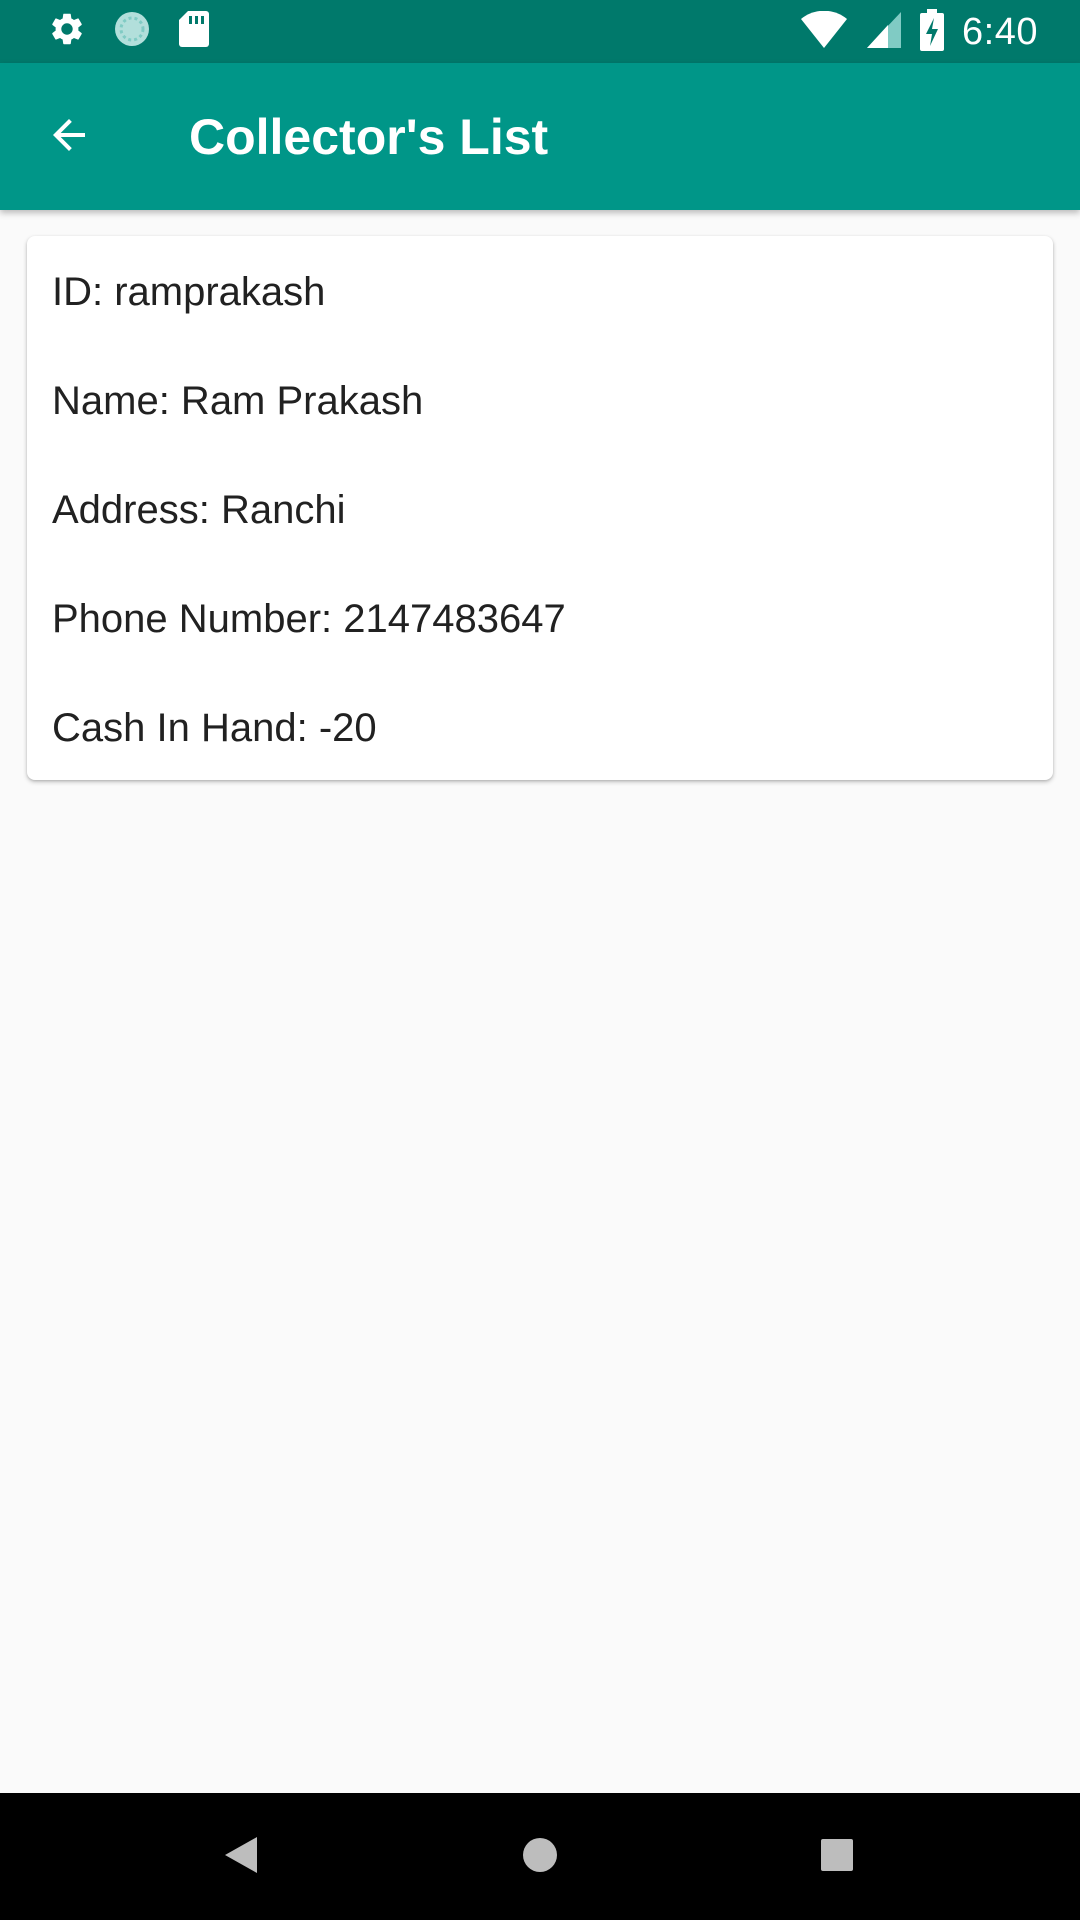  Describe the element at coordinates (194, 31) in the screenshot. I see `sd-card-icon` at that location.